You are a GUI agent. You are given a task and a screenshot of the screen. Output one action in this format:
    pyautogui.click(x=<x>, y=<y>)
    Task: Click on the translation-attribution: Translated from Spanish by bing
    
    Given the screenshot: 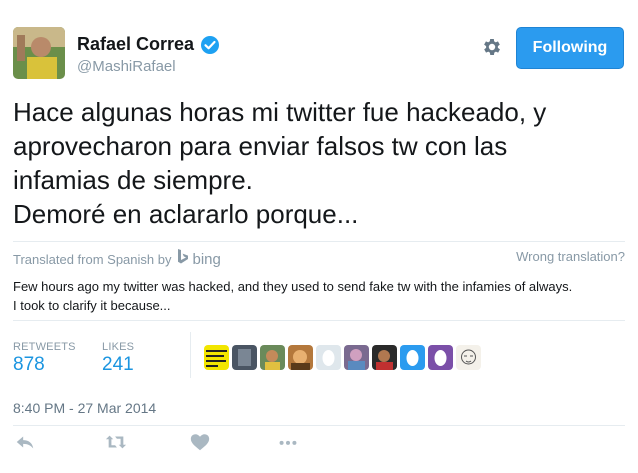 What is the action you would take?
    pyautogui.click(x=117, y=259)
    